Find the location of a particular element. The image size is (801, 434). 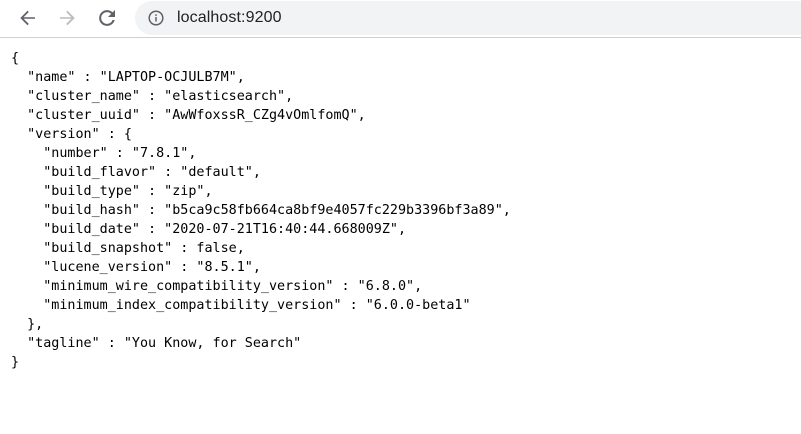

back-button is located at coordinates (28, 18).